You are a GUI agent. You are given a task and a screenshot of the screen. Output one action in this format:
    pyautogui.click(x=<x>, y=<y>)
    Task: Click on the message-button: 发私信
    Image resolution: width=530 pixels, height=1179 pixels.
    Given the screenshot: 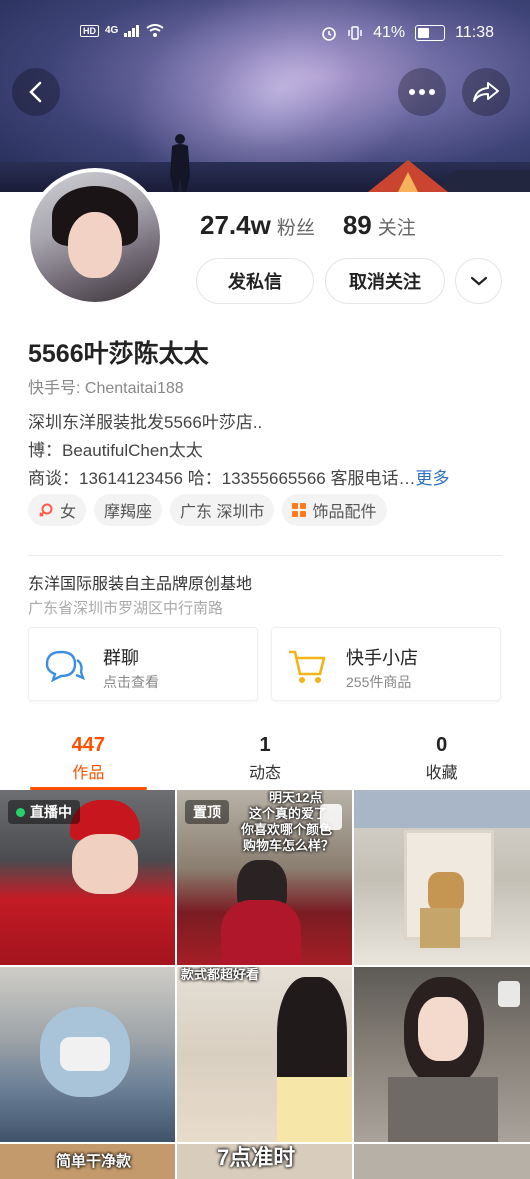 What is the action you would take?
    pyautogui.click(x=255, y=281)
    